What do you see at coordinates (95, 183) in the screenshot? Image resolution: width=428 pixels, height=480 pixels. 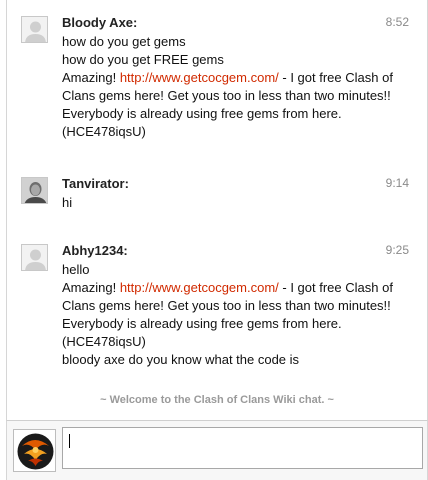 I see `message-username: Tanvirator:` at bounding box center [95, 183].